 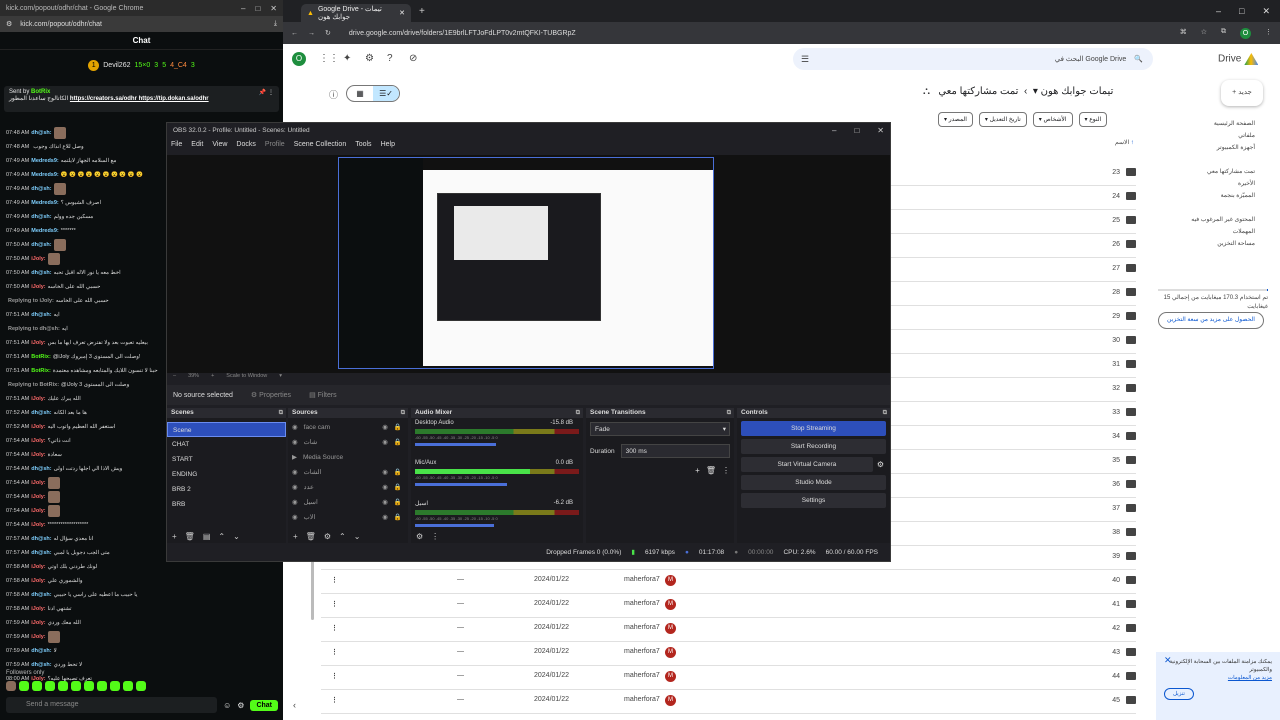 I want to click on zoom-in-icon: +, so click(x=212, y=378).